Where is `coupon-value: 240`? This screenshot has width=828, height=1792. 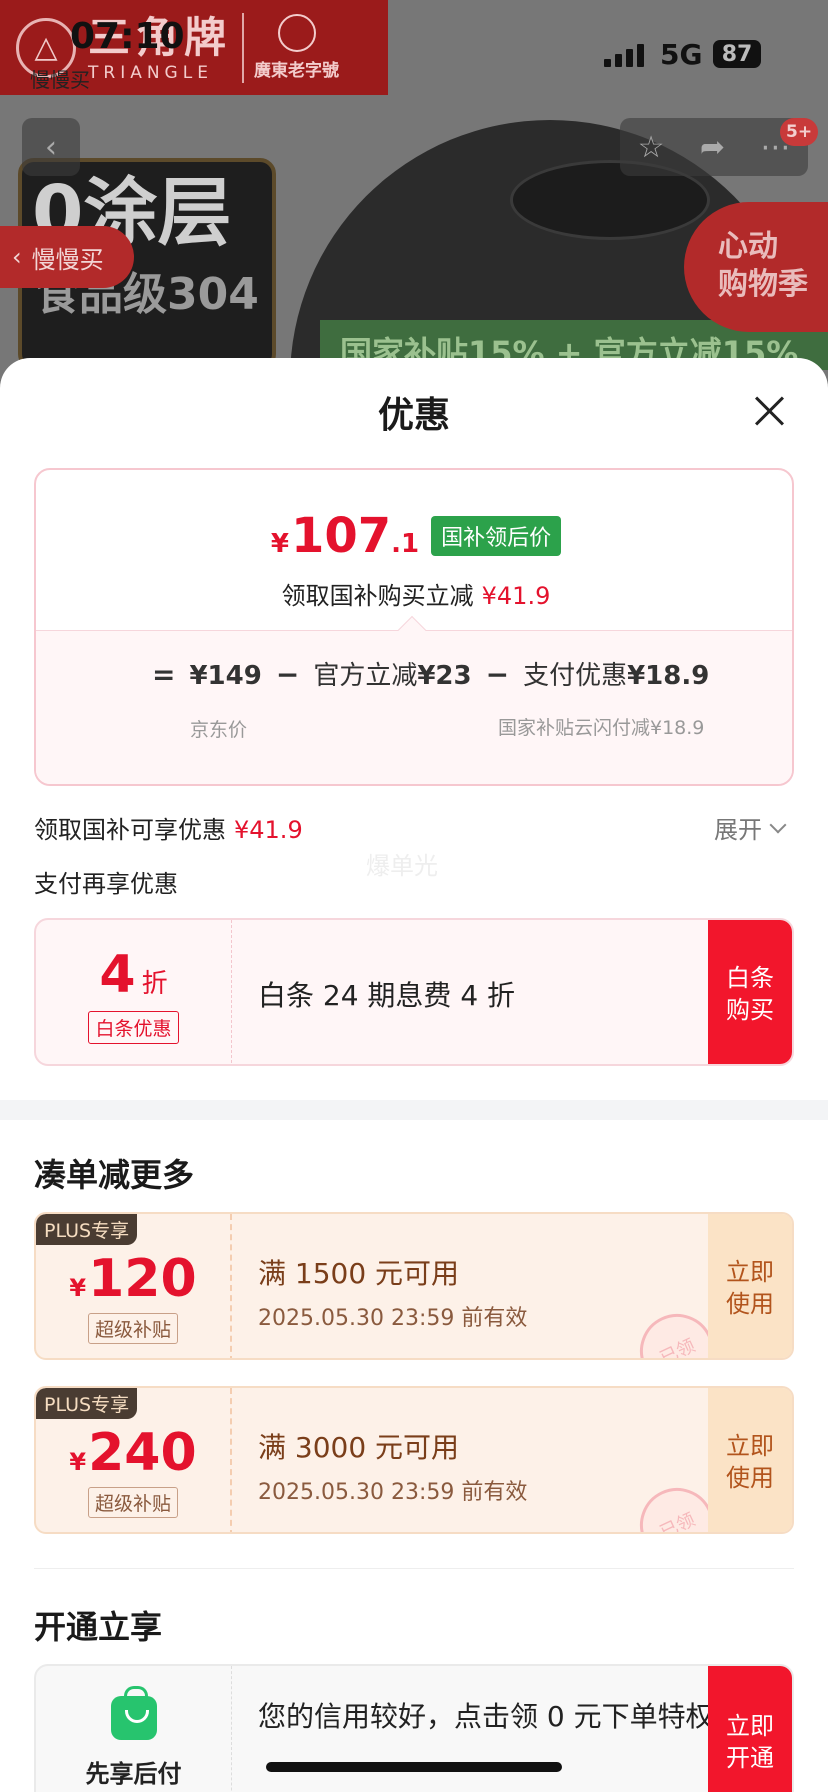
coupon-value: 240 is located at coordinates (142, 1452).